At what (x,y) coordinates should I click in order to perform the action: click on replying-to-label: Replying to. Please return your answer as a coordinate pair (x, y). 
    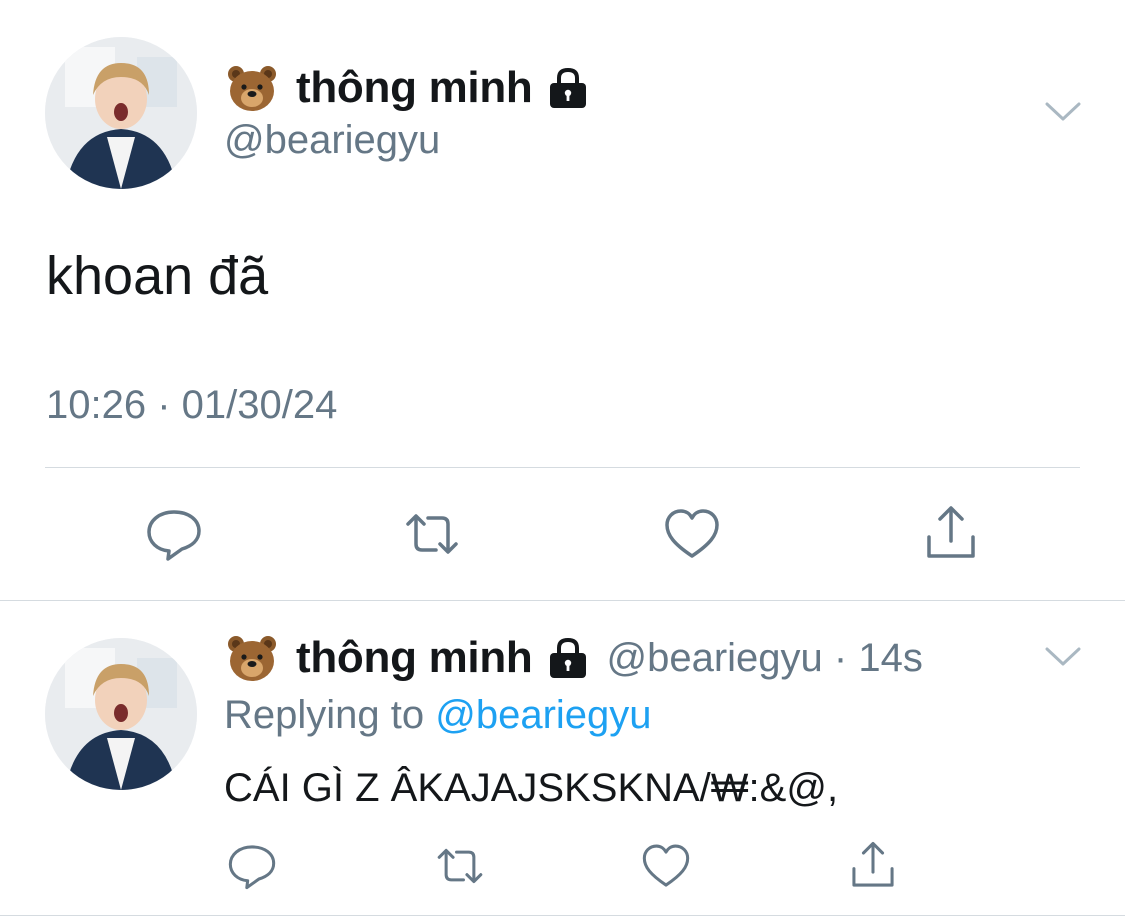
    Looking at the image, I should click on (324, 715).